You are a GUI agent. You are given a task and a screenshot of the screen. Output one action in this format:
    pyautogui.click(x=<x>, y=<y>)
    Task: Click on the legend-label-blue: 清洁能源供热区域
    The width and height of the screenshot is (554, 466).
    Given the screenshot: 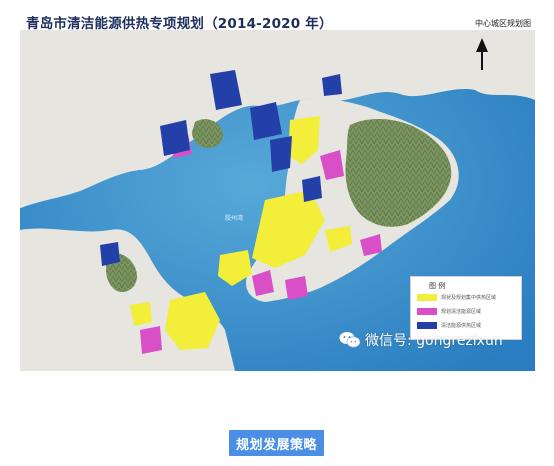 What is the action you would take?
    pyautogui.click(x=461, y=326)
    